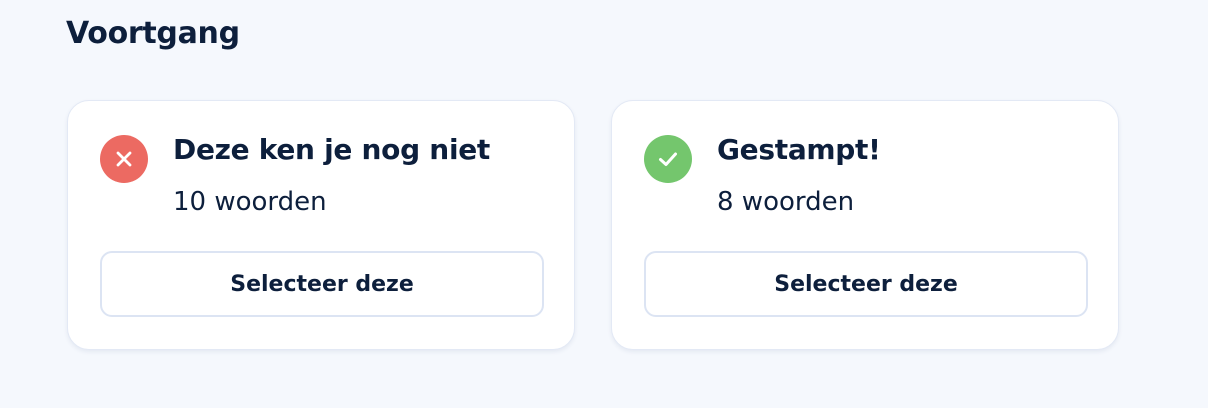 The width and height of the screenshot is (1208, 408). Describe the element at coordinates (786, 202) in the screenshot. I see `word-count: 8 woorden` at that location.